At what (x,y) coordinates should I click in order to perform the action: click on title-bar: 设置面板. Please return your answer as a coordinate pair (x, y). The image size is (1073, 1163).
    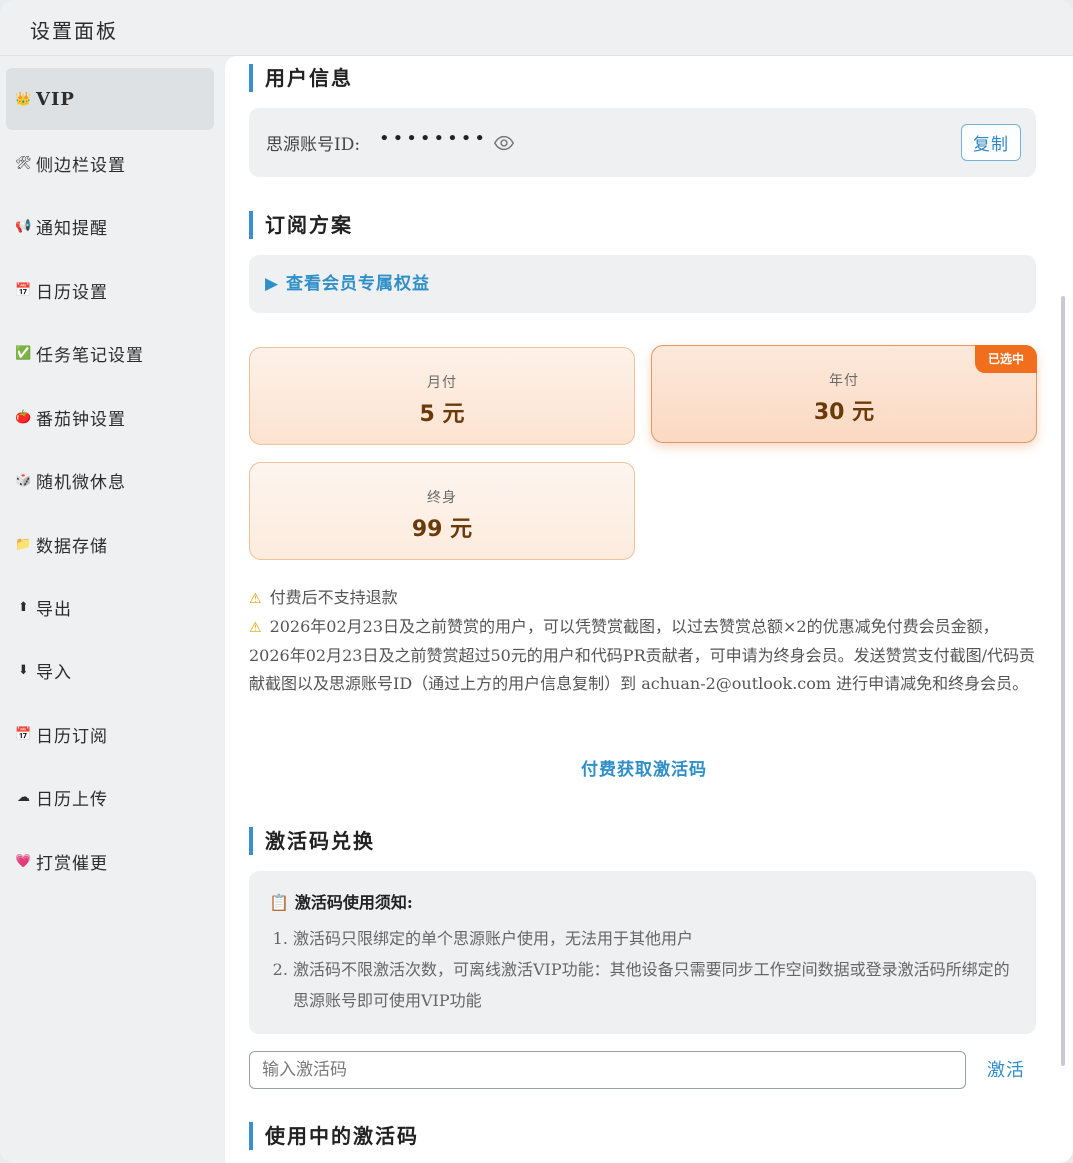
    Looking at the image, I should click on (536, 28).